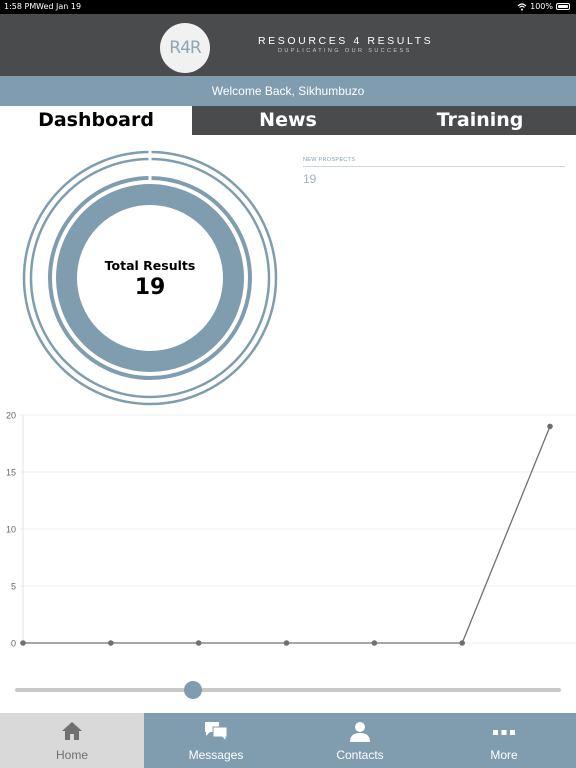 This screenshot has width=576, height=768. What do you see at coordinates (480, 120) in the screenshot?
I see `tab-training: Training` at bounding box center [480, 120].